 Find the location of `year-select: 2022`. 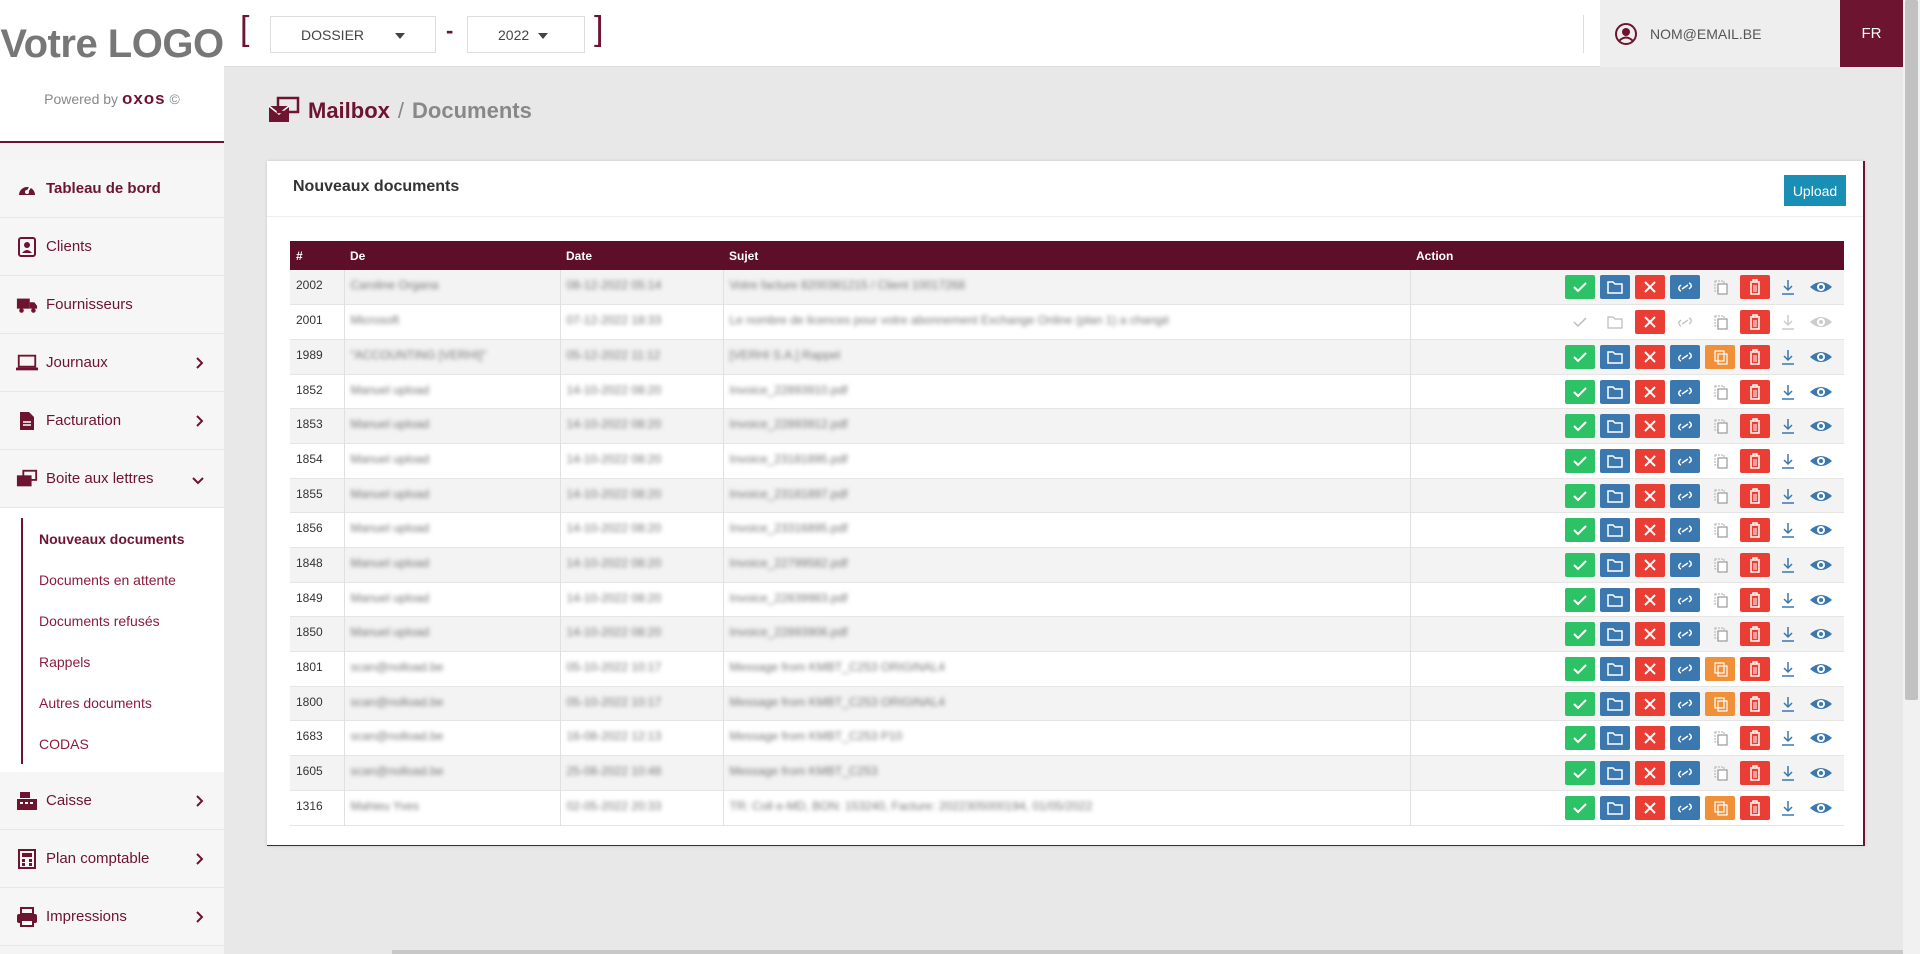

year-select: 2022 is located at coordinates (526, 34).